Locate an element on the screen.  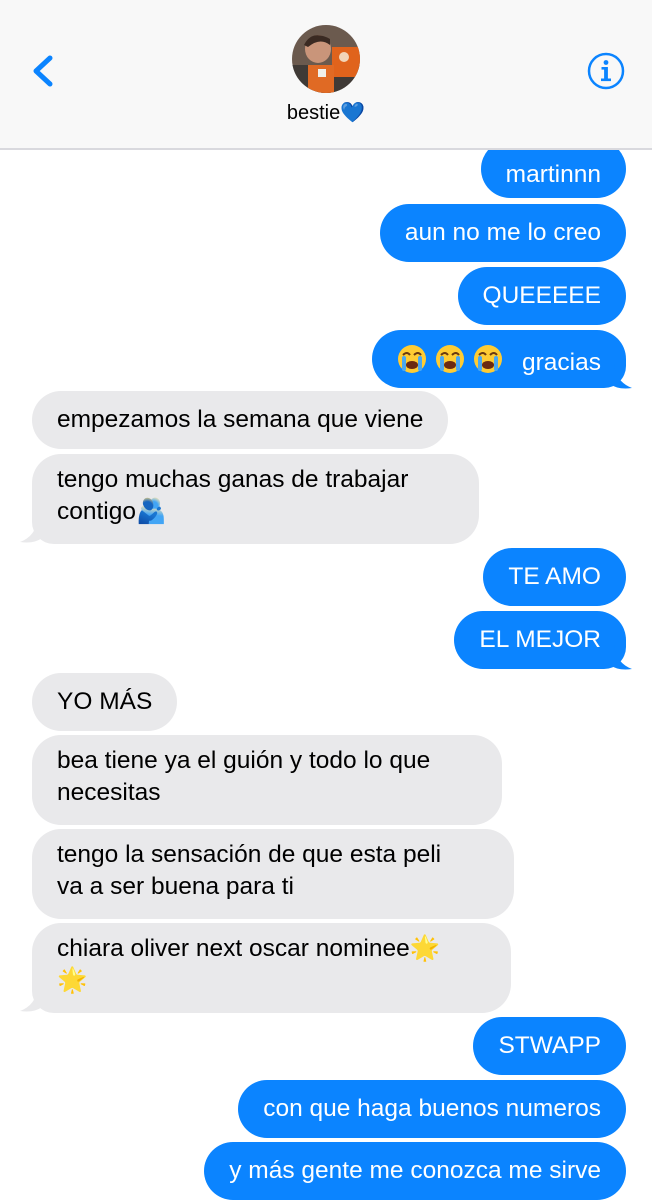
message-text-line: necesitas is located at coordinates (109, 792).